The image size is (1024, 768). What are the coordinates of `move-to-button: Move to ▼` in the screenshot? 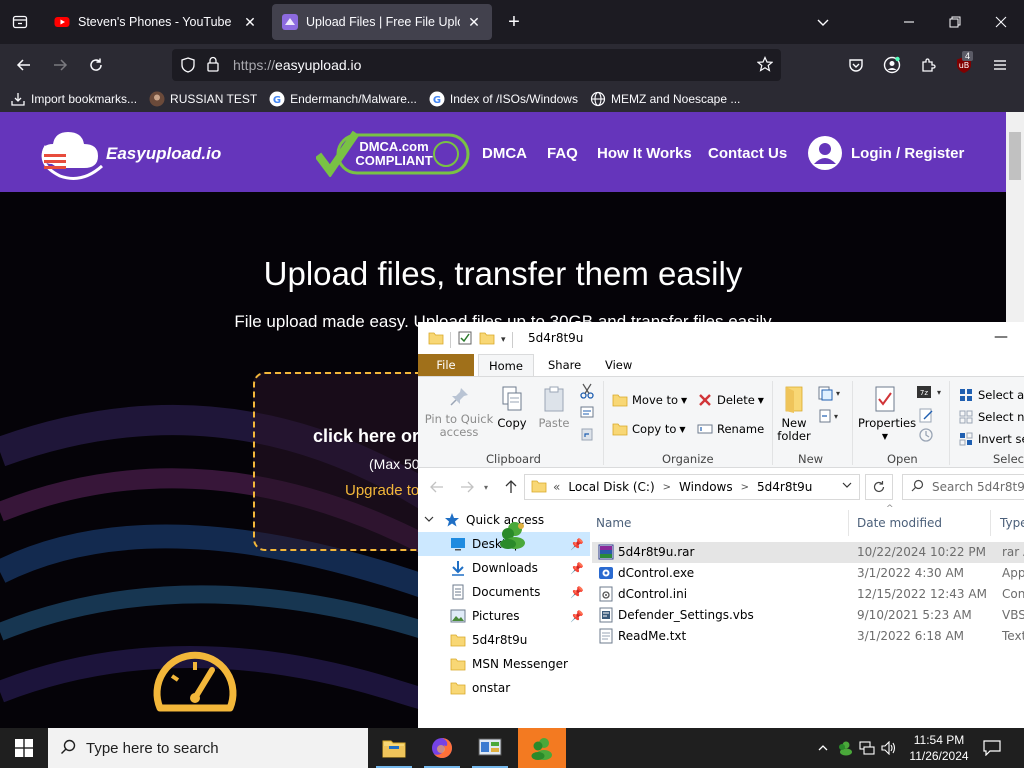 It's located at (649, 400).